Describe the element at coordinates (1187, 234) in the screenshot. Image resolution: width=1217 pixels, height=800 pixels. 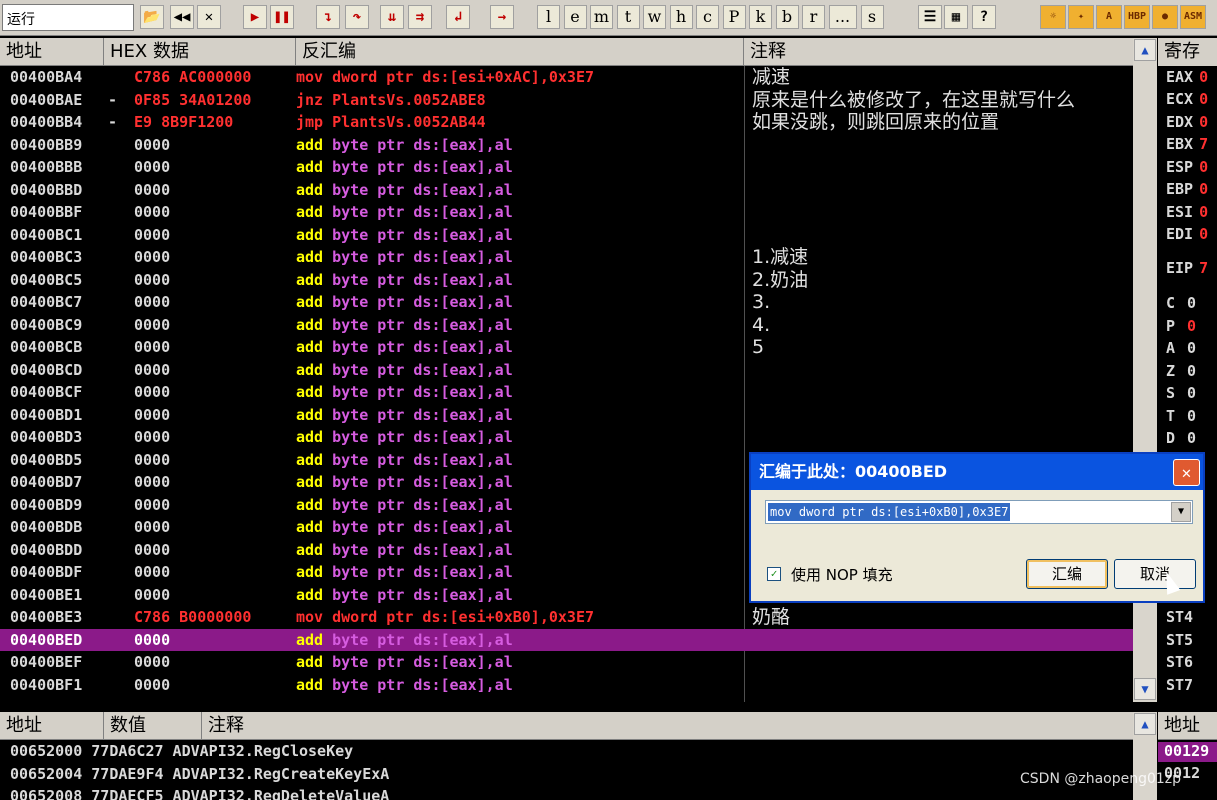
I see `register-row: EDI 0` at that location.